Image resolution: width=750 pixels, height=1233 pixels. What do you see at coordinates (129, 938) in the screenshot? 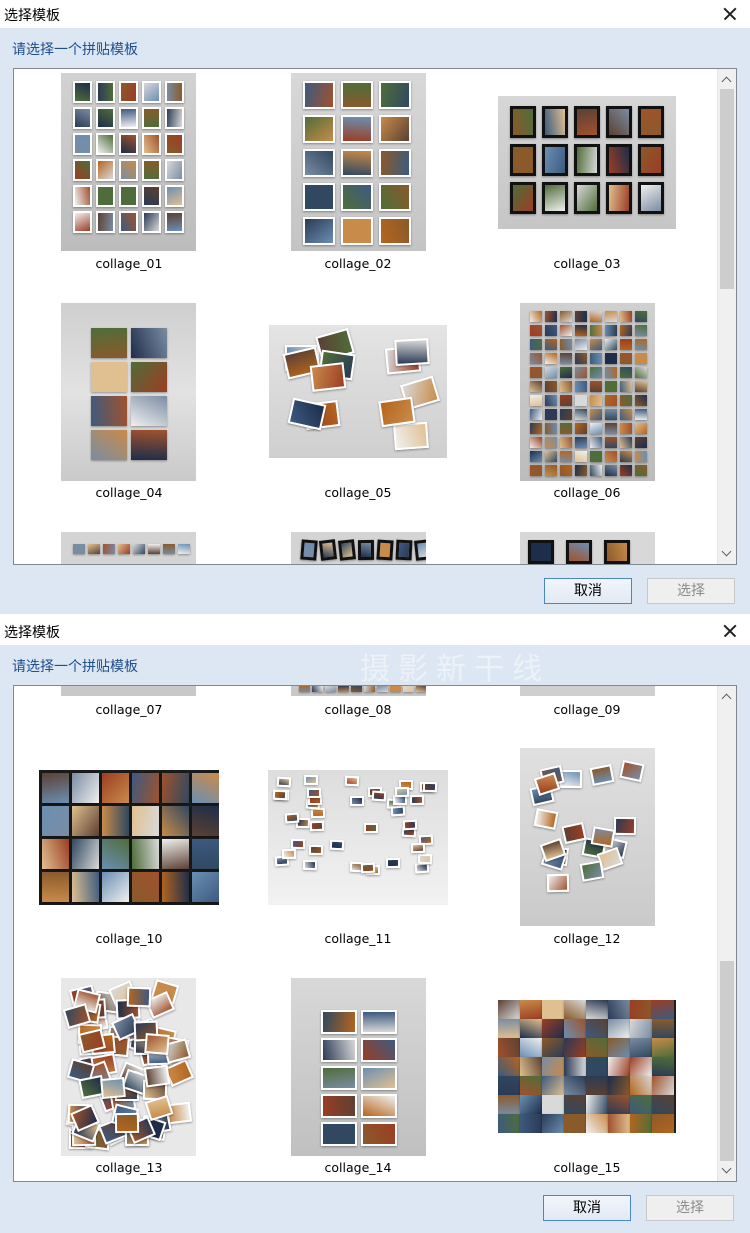
I see `template-name: collage_10` at bounding box center [129, 938].